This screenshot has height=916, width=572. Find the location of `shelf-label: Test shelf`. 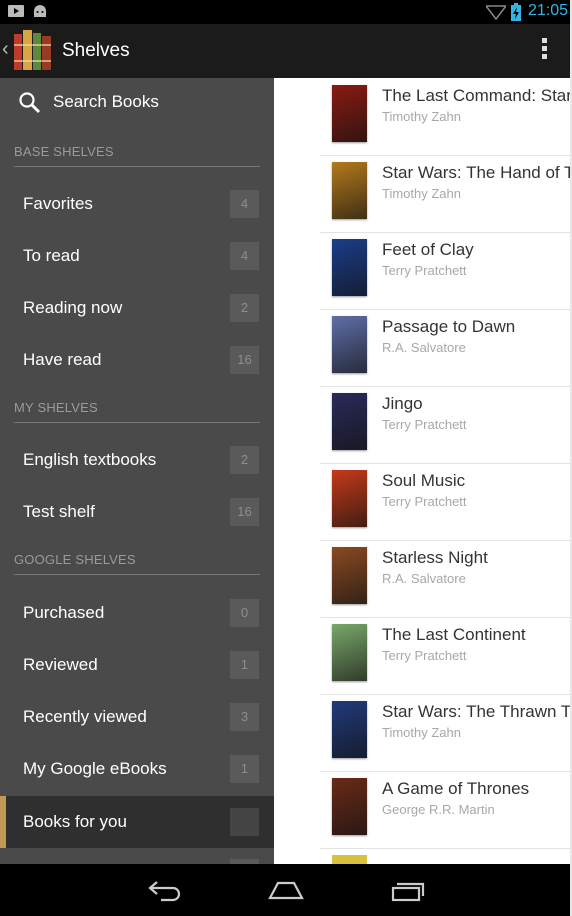

shelf-label: Test shelf is located at coordinates (59, 511).